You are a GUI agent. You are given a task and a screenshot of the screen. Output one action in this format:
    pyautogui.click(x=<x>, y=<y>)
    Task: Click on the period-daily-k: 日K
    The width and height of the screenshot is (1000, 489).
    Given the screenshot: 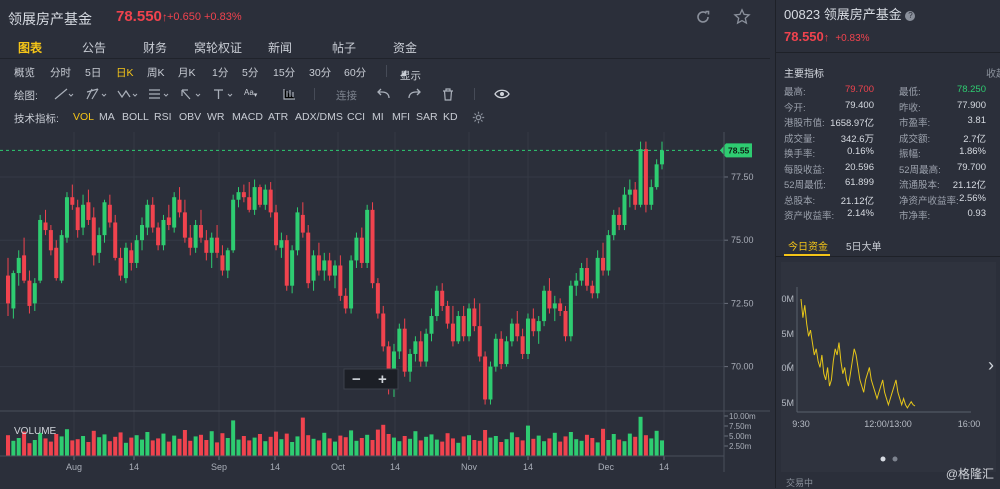 What is the action you would take?
    pyautogui.click(x=125, y=72)
    